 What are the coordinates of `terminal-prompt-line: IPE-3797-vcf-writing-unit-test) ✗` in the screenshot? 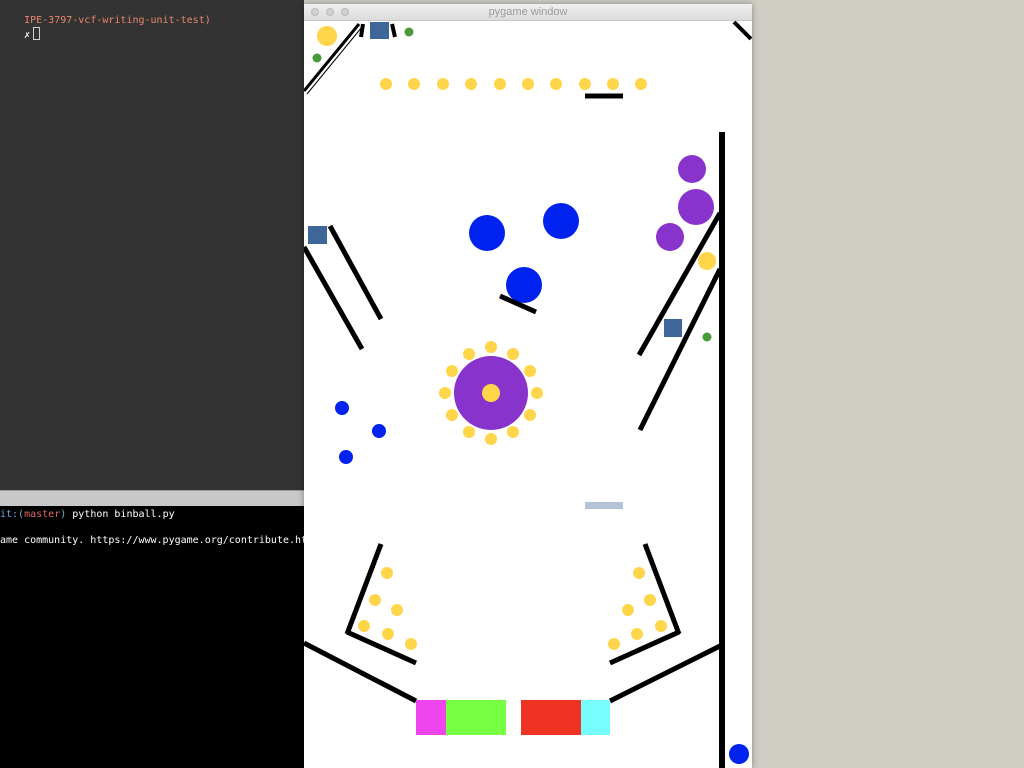 It's located at (105, 28).